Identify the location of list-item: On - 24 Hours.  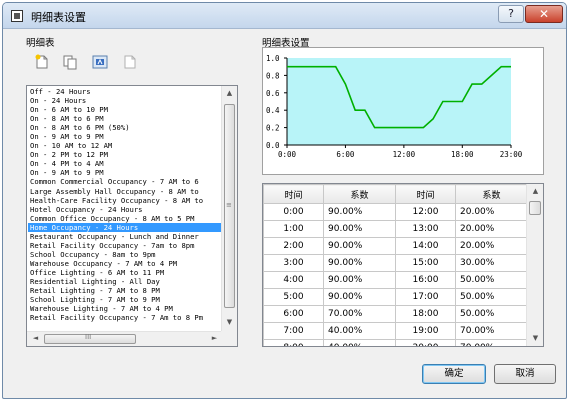
(125, 100).